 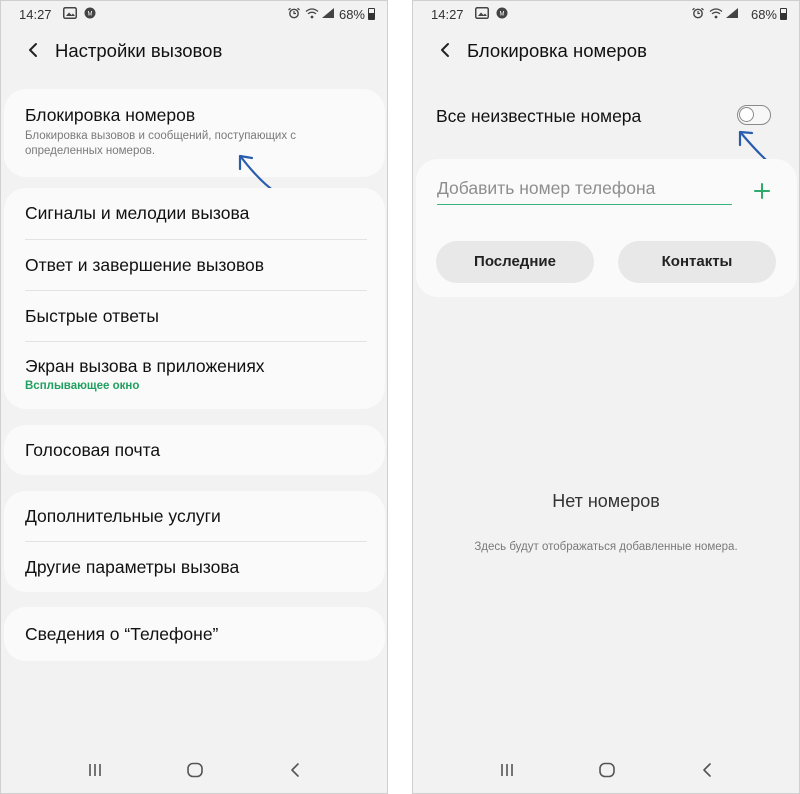 I want to click on settings-item-label: Дополнительные услуги, so click(x=123, y=516).